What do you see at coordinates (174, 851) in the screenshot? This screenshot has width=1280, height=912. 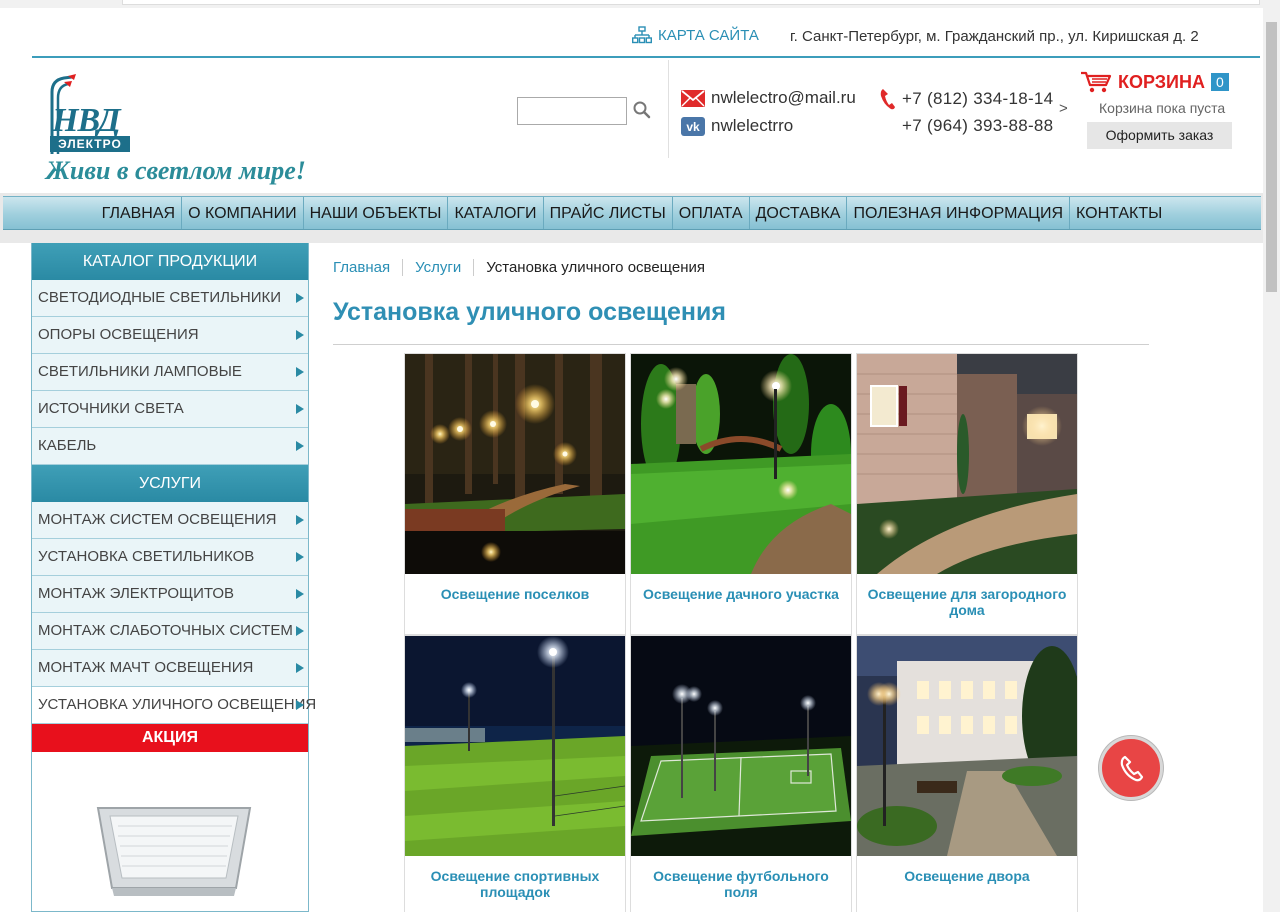 I see `promo-panel-light-image` at bounding box center [174, 851].